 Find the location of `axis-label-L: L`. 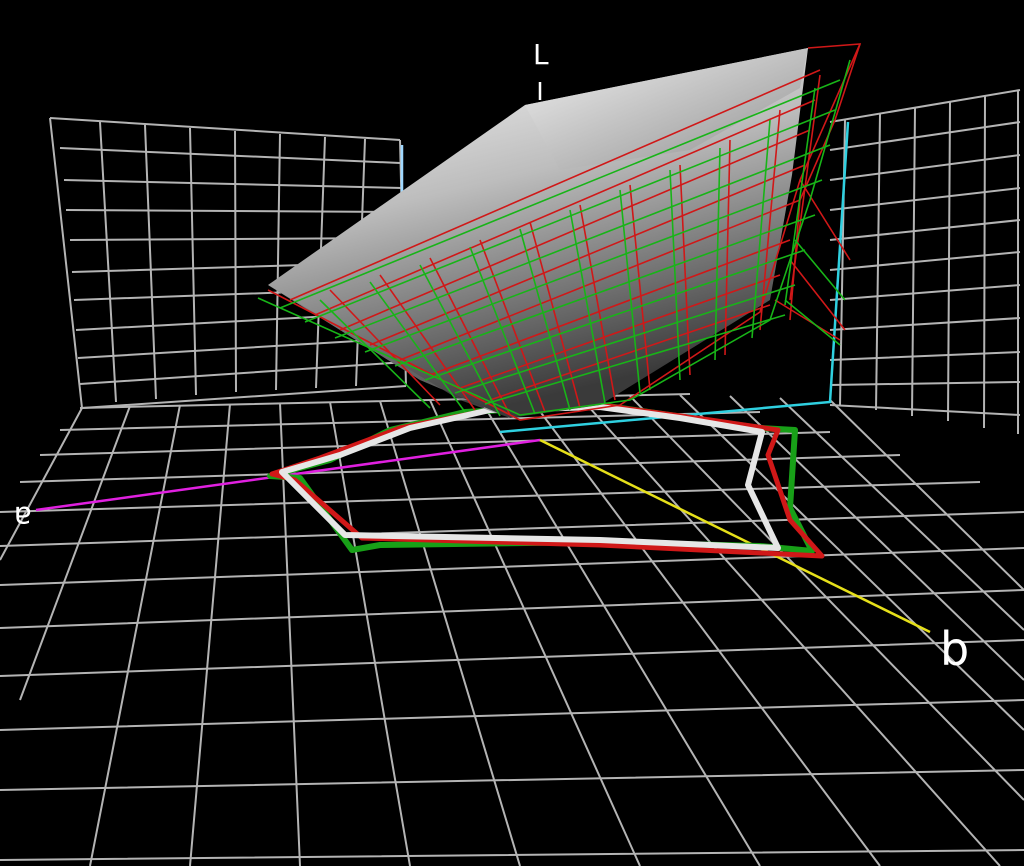

axis-label-L: L is located at coordinates (541, 54).